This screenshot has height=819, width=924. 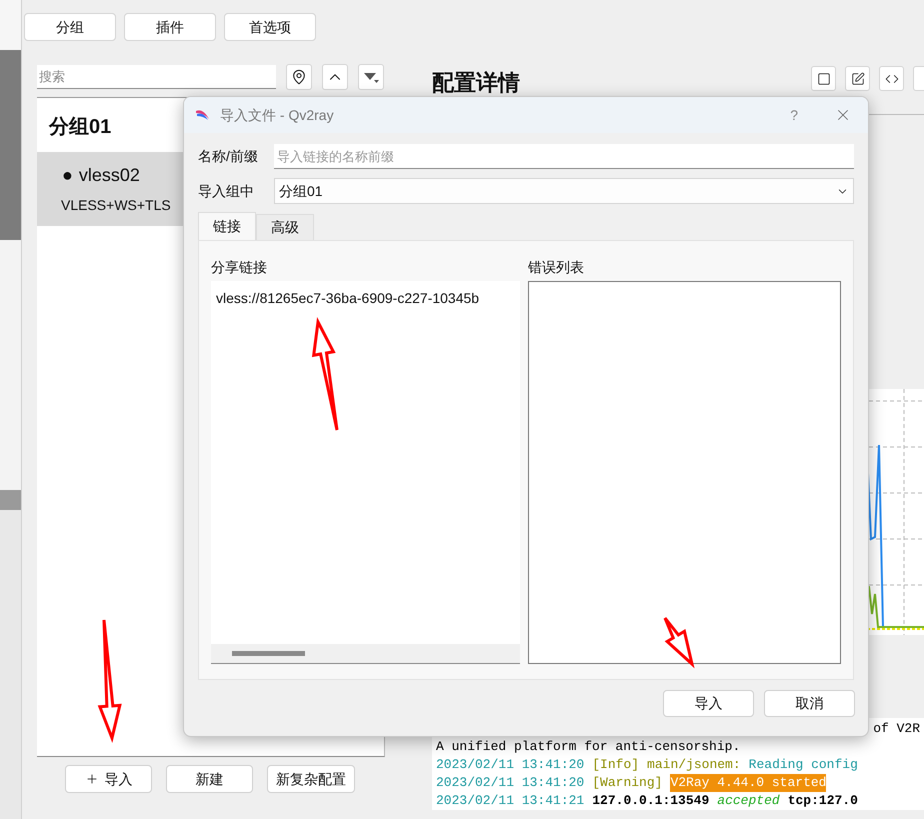 I want to click on code-button, so click(x=891, y=78).